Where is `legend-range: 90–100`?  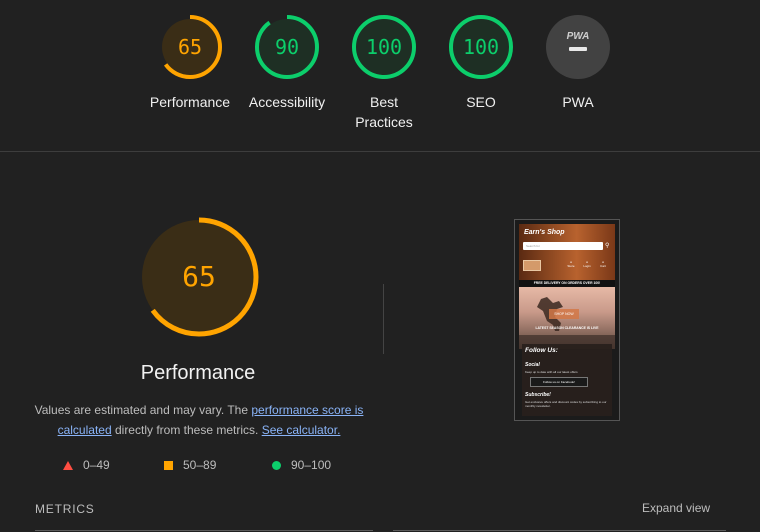
legend-range: 90–100 is located at coordinates (311, 465).